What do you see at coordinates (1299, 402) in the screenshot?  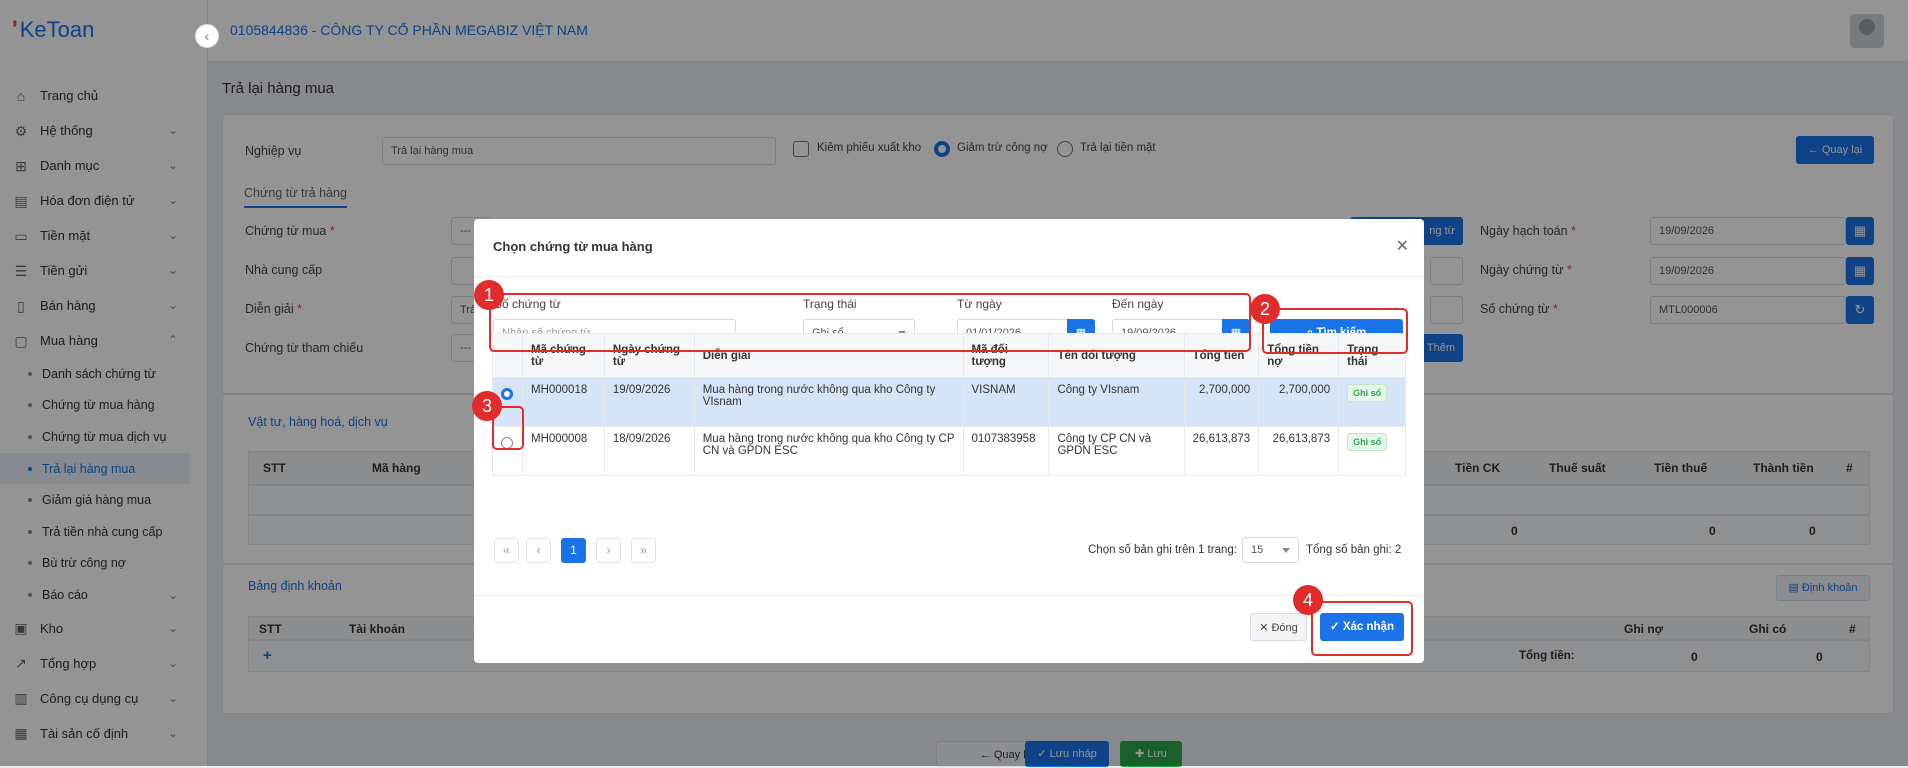 I see `cell-no: 2,700,000` at bounding box center [1299, 402].